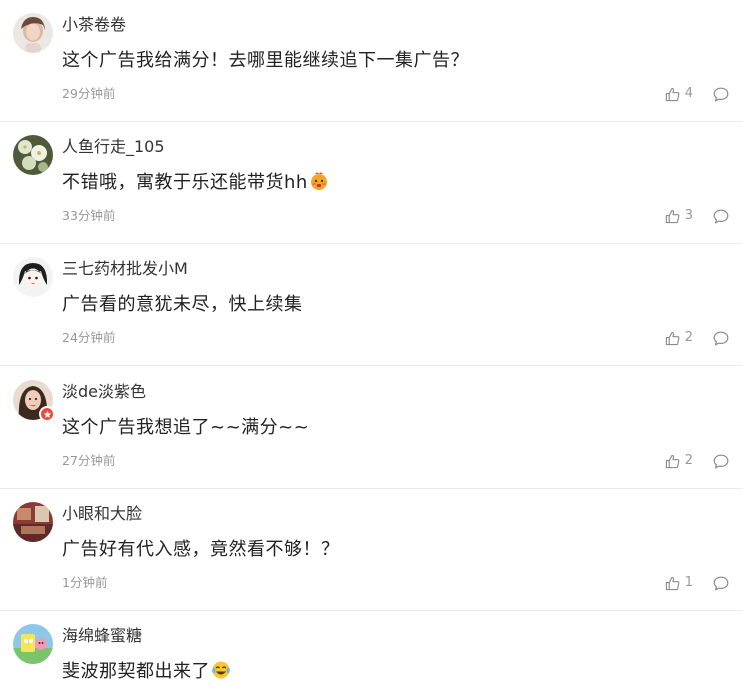  I want to click on comment-actions: 4, so click(697, 94).